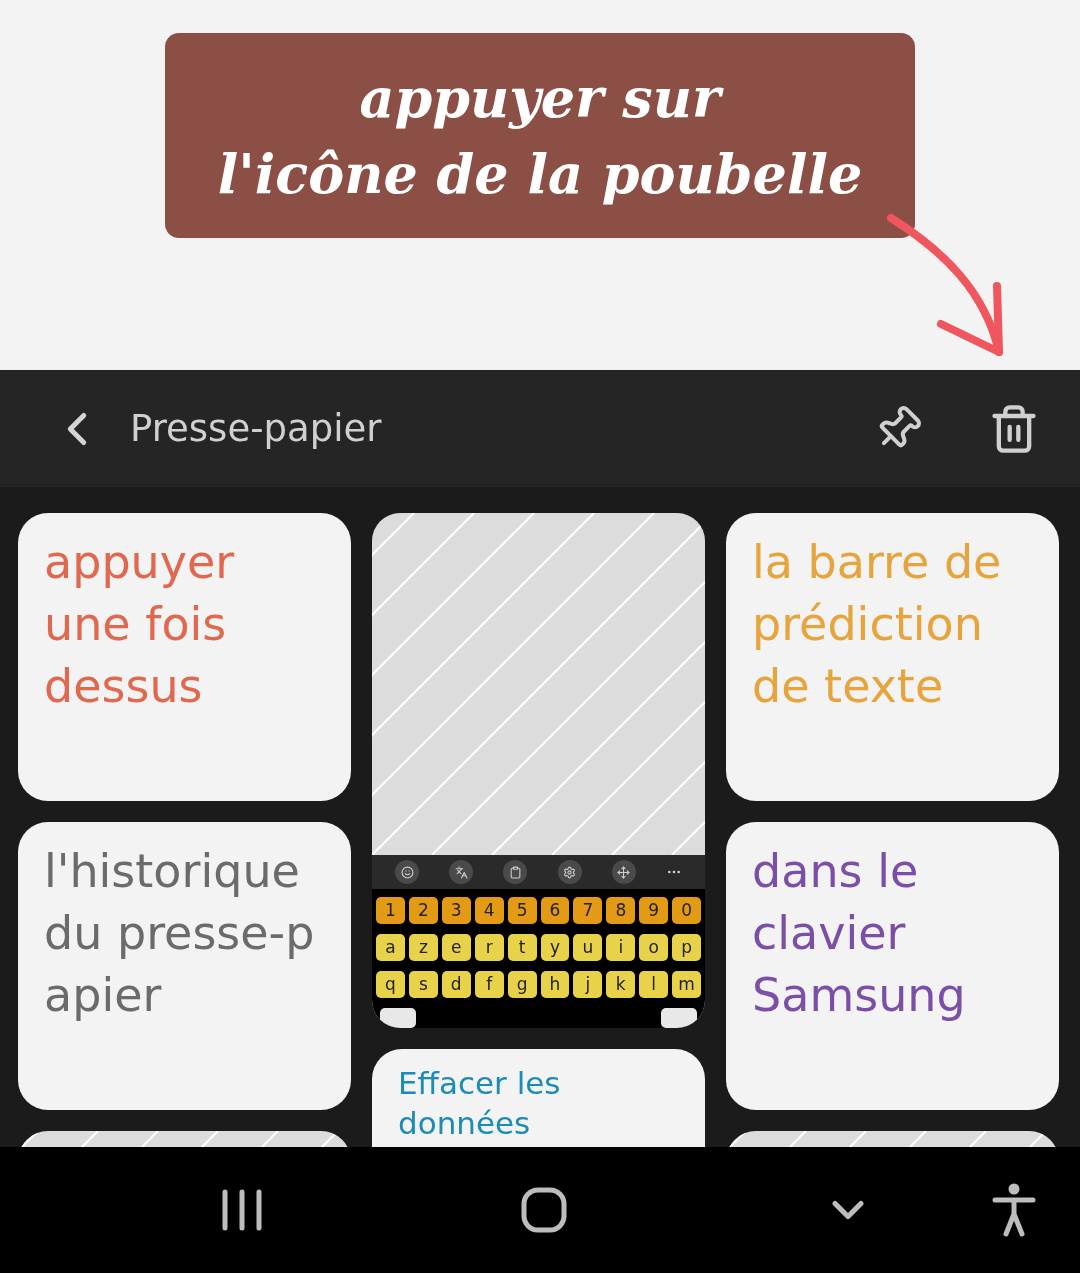 The height and width of the screenshot is (1273, 1080). What do you see at coordinates (687, 910) in the screenshot?
I see `keyboard-key: 0` at bounding box center [687, 910].